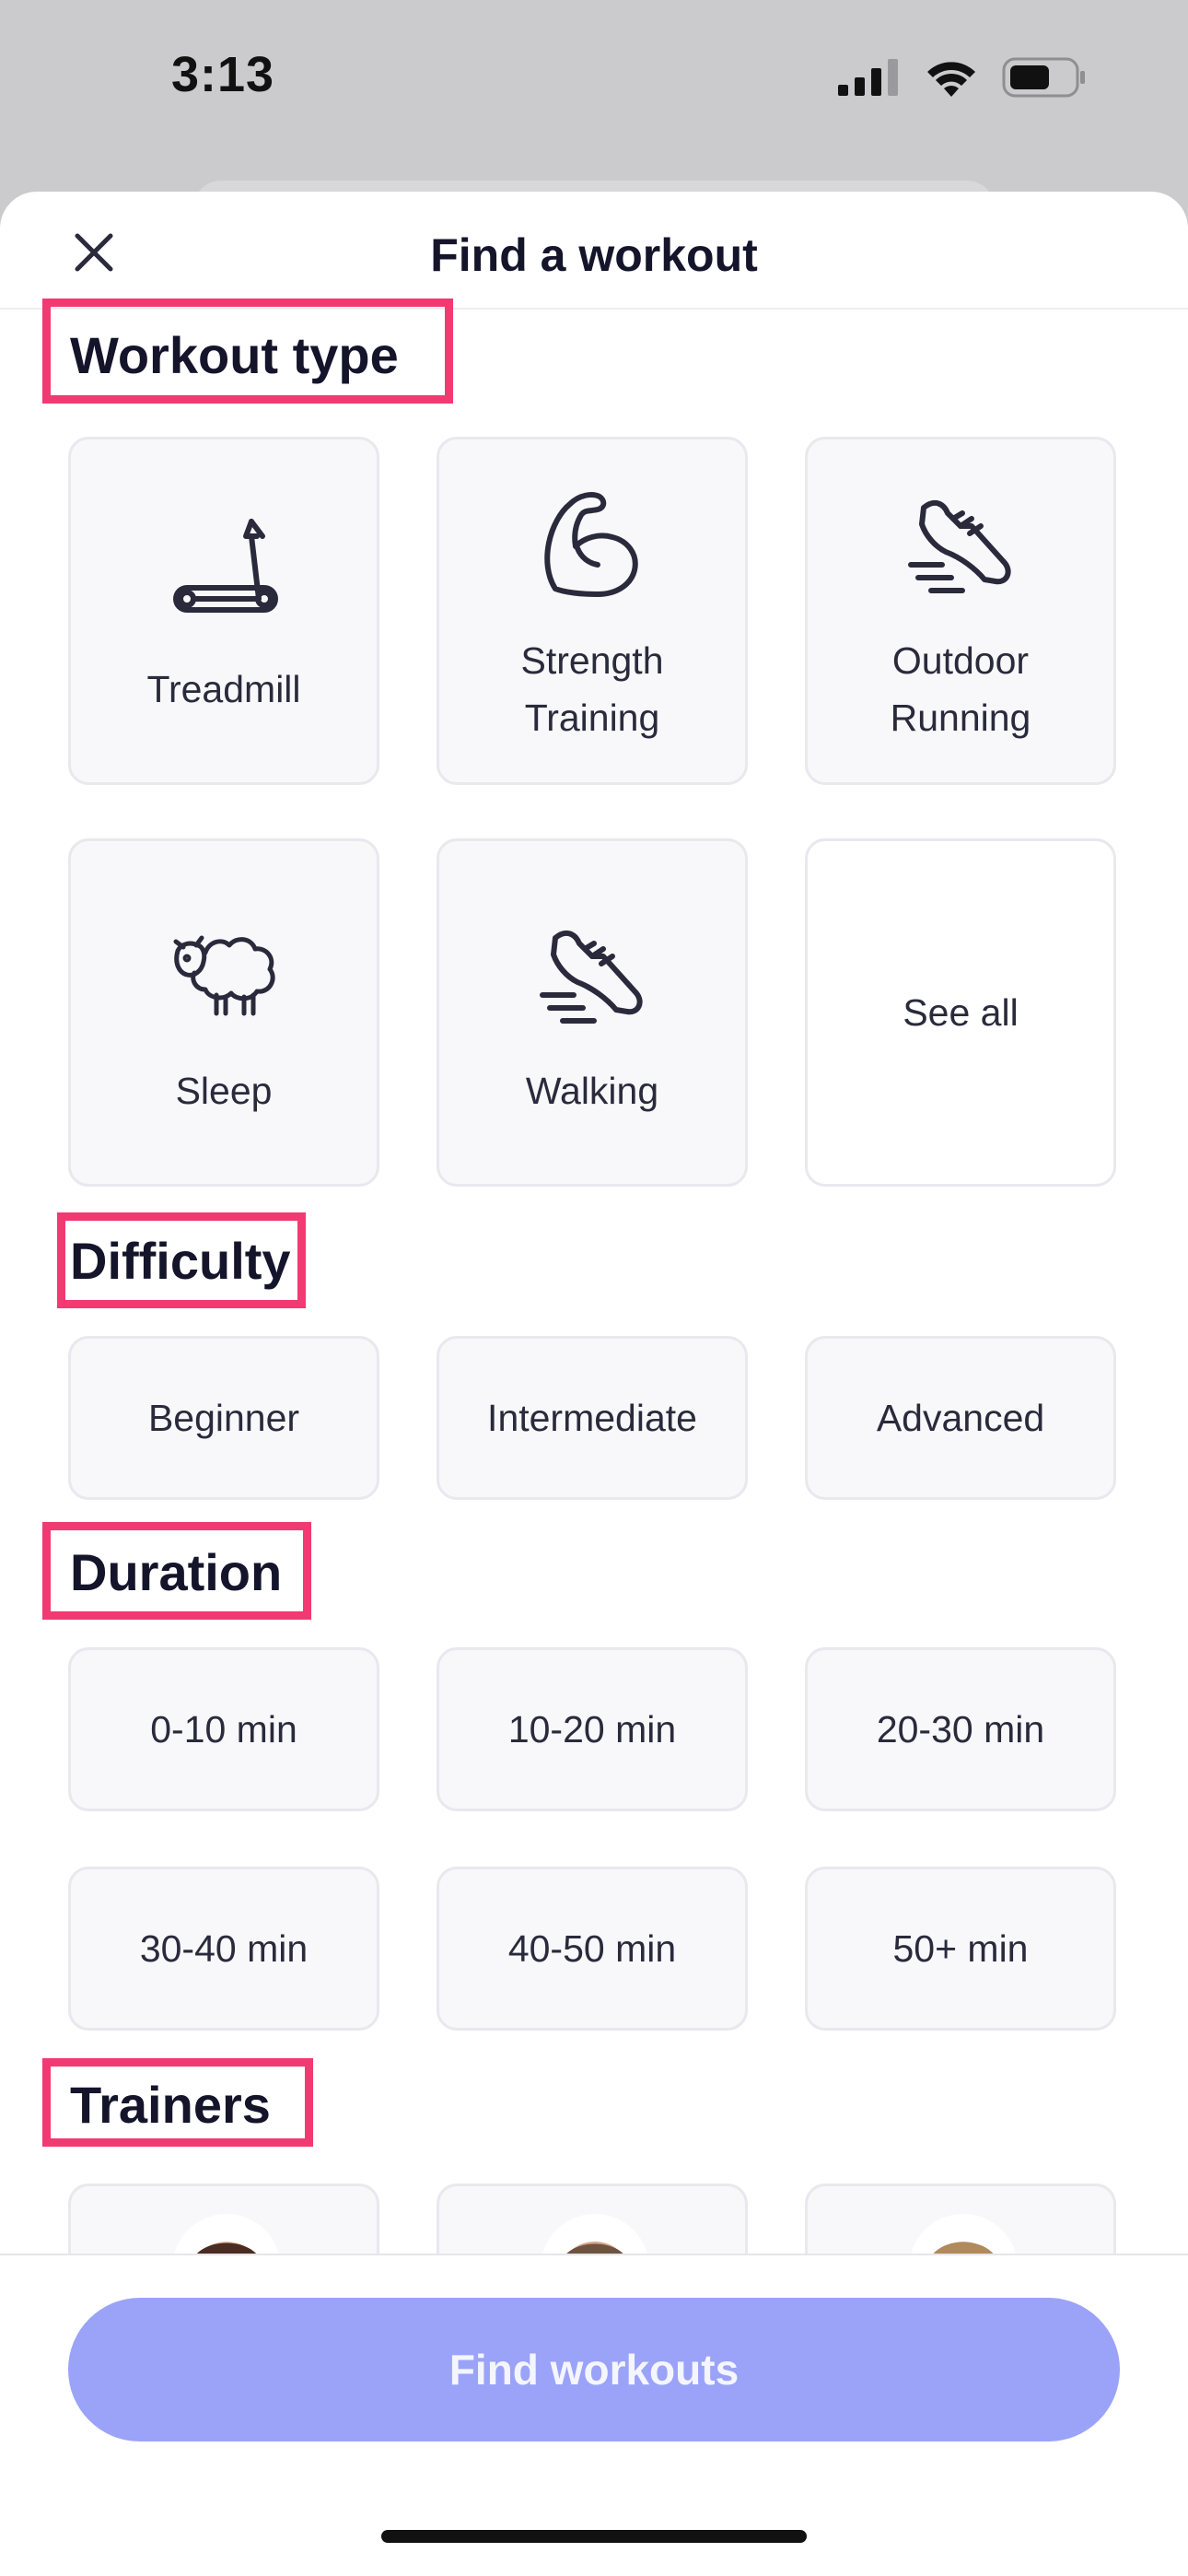  I want to click on duration-30-40: 30-40 min, so click(223, 1949).